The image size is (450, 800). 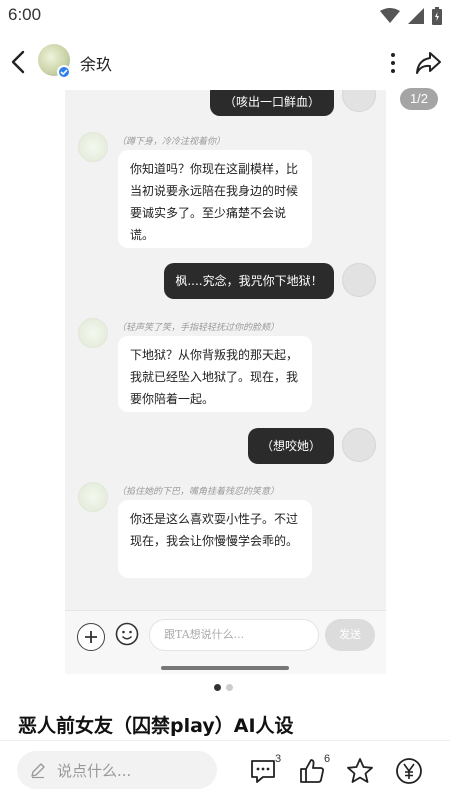 What do you see at coordinates (350, 635) in the screenshot?
I see `send-button: 发送` at bounding box center [350, 635].